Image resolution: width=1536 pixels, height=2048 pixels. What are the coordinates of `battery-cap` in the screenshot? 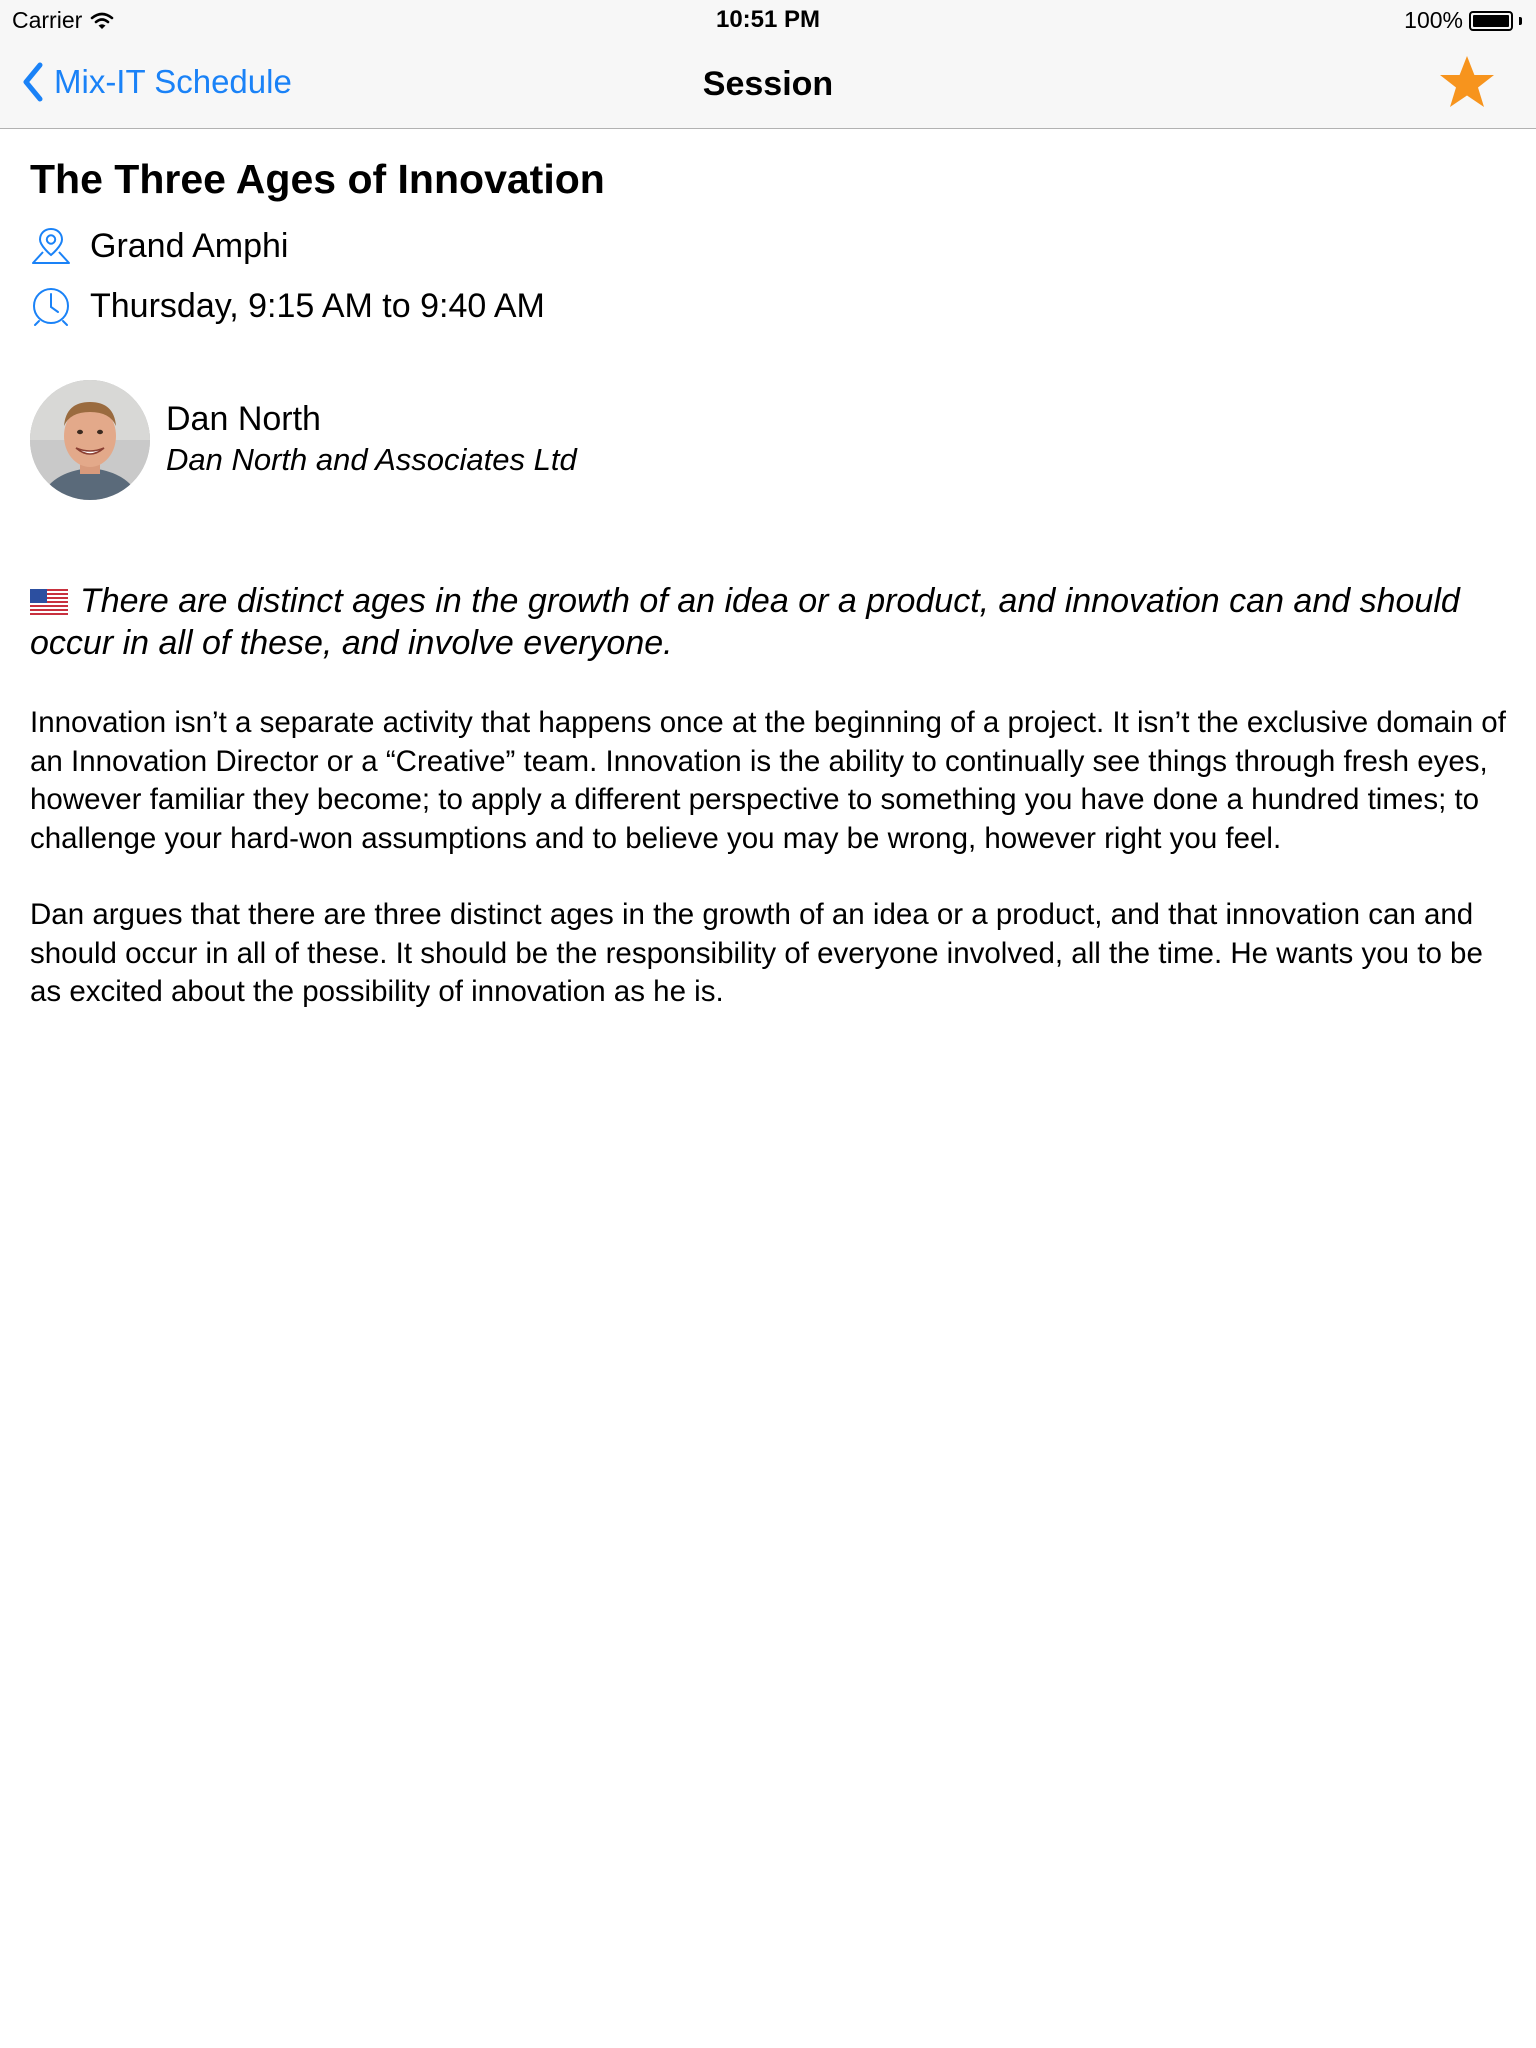 It's located at (1520, 20).